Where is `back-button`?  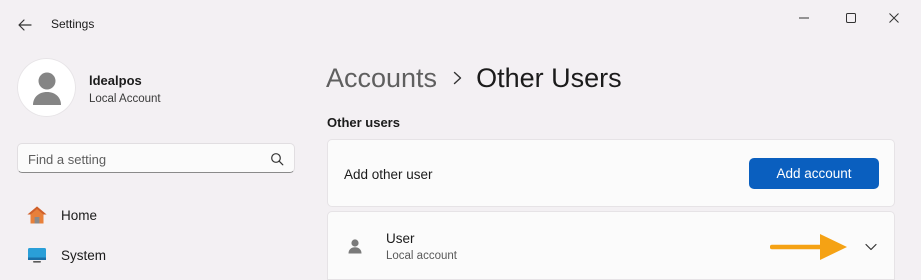
back-button is located at coordinates (25, 25).